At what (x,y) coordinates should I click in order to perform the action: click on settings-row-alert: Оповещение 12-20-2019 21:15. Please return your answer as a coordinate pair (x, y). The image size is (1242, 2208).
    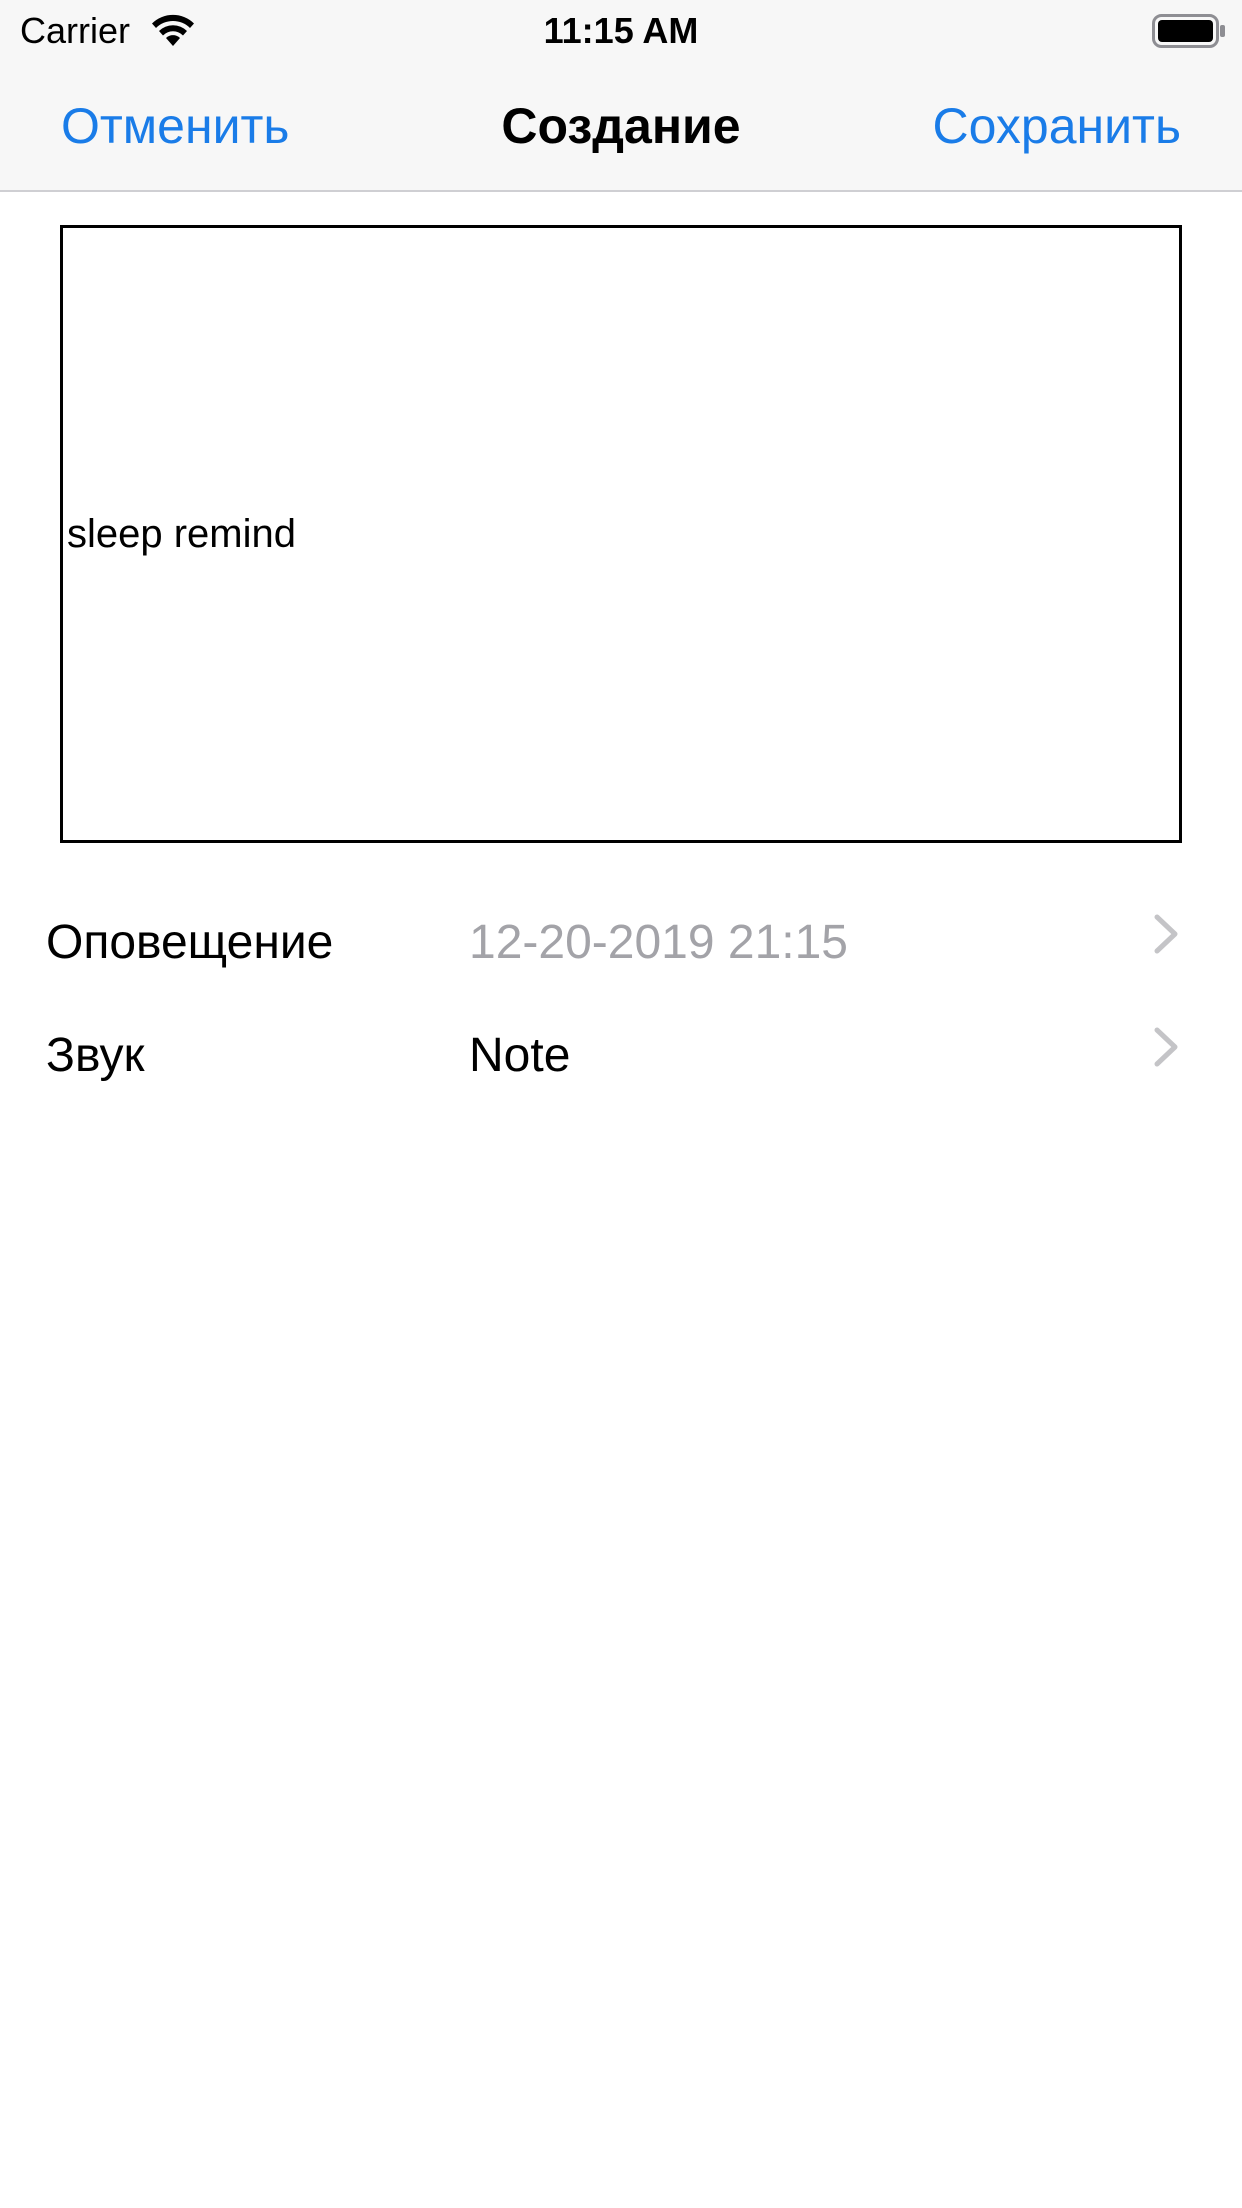
    Looking at the image, I should click on (621, 943).